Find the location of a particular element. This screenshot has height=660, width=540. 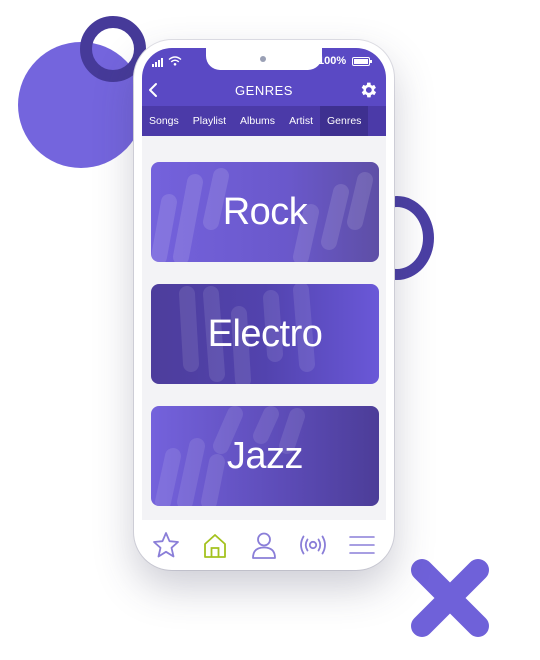

genre-label: Jazz is located at coordinates (265, 455).